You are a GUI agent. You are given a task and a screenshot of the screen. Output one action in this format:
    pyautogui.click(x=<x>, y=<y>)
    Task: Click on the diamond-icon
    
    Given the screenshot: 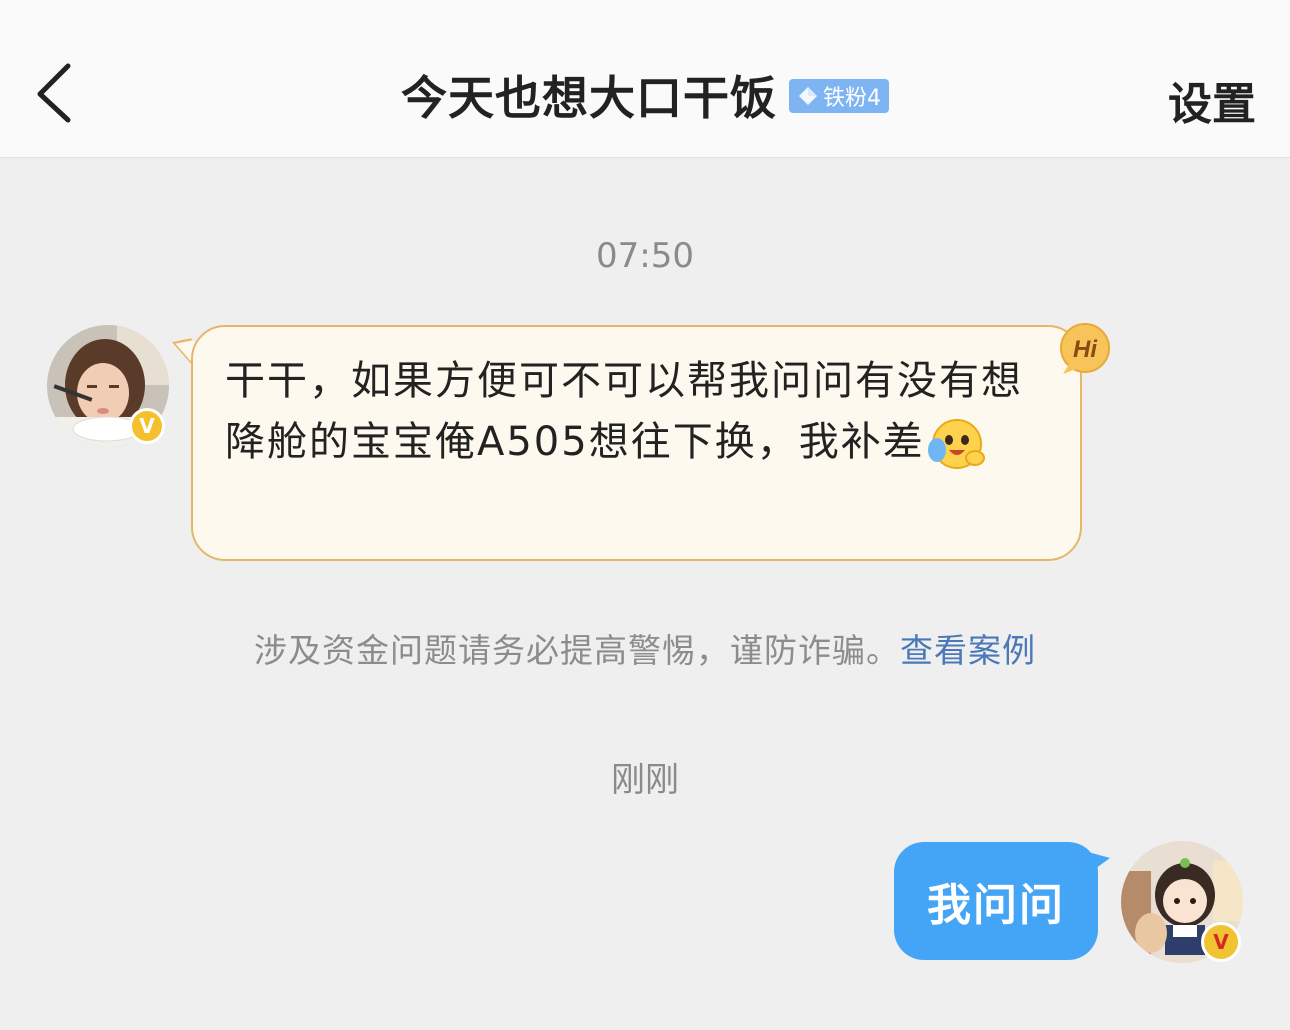 What is the action you would take?
    pyautogui.click(x=808, y=96)
    